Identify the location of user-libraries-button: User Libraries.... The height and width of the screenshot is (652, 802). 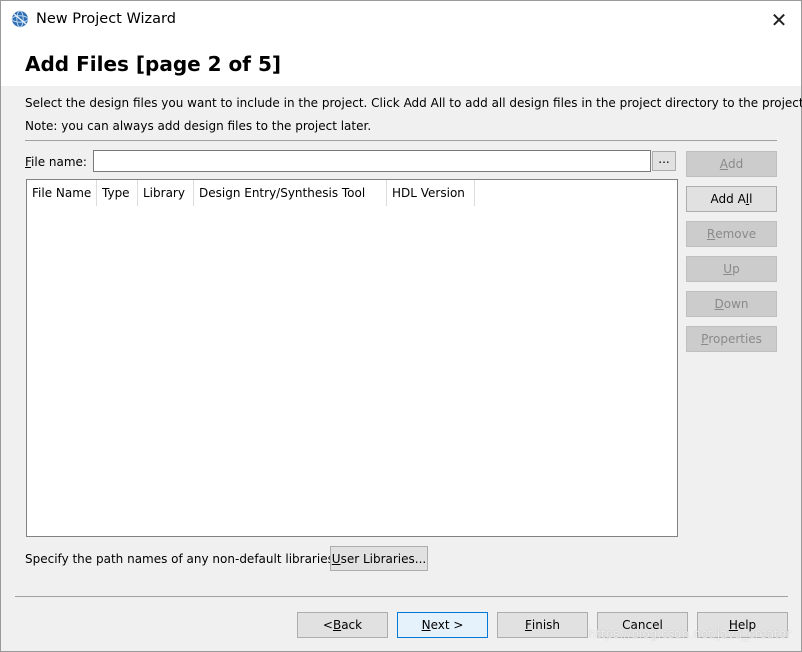
(379, 558).